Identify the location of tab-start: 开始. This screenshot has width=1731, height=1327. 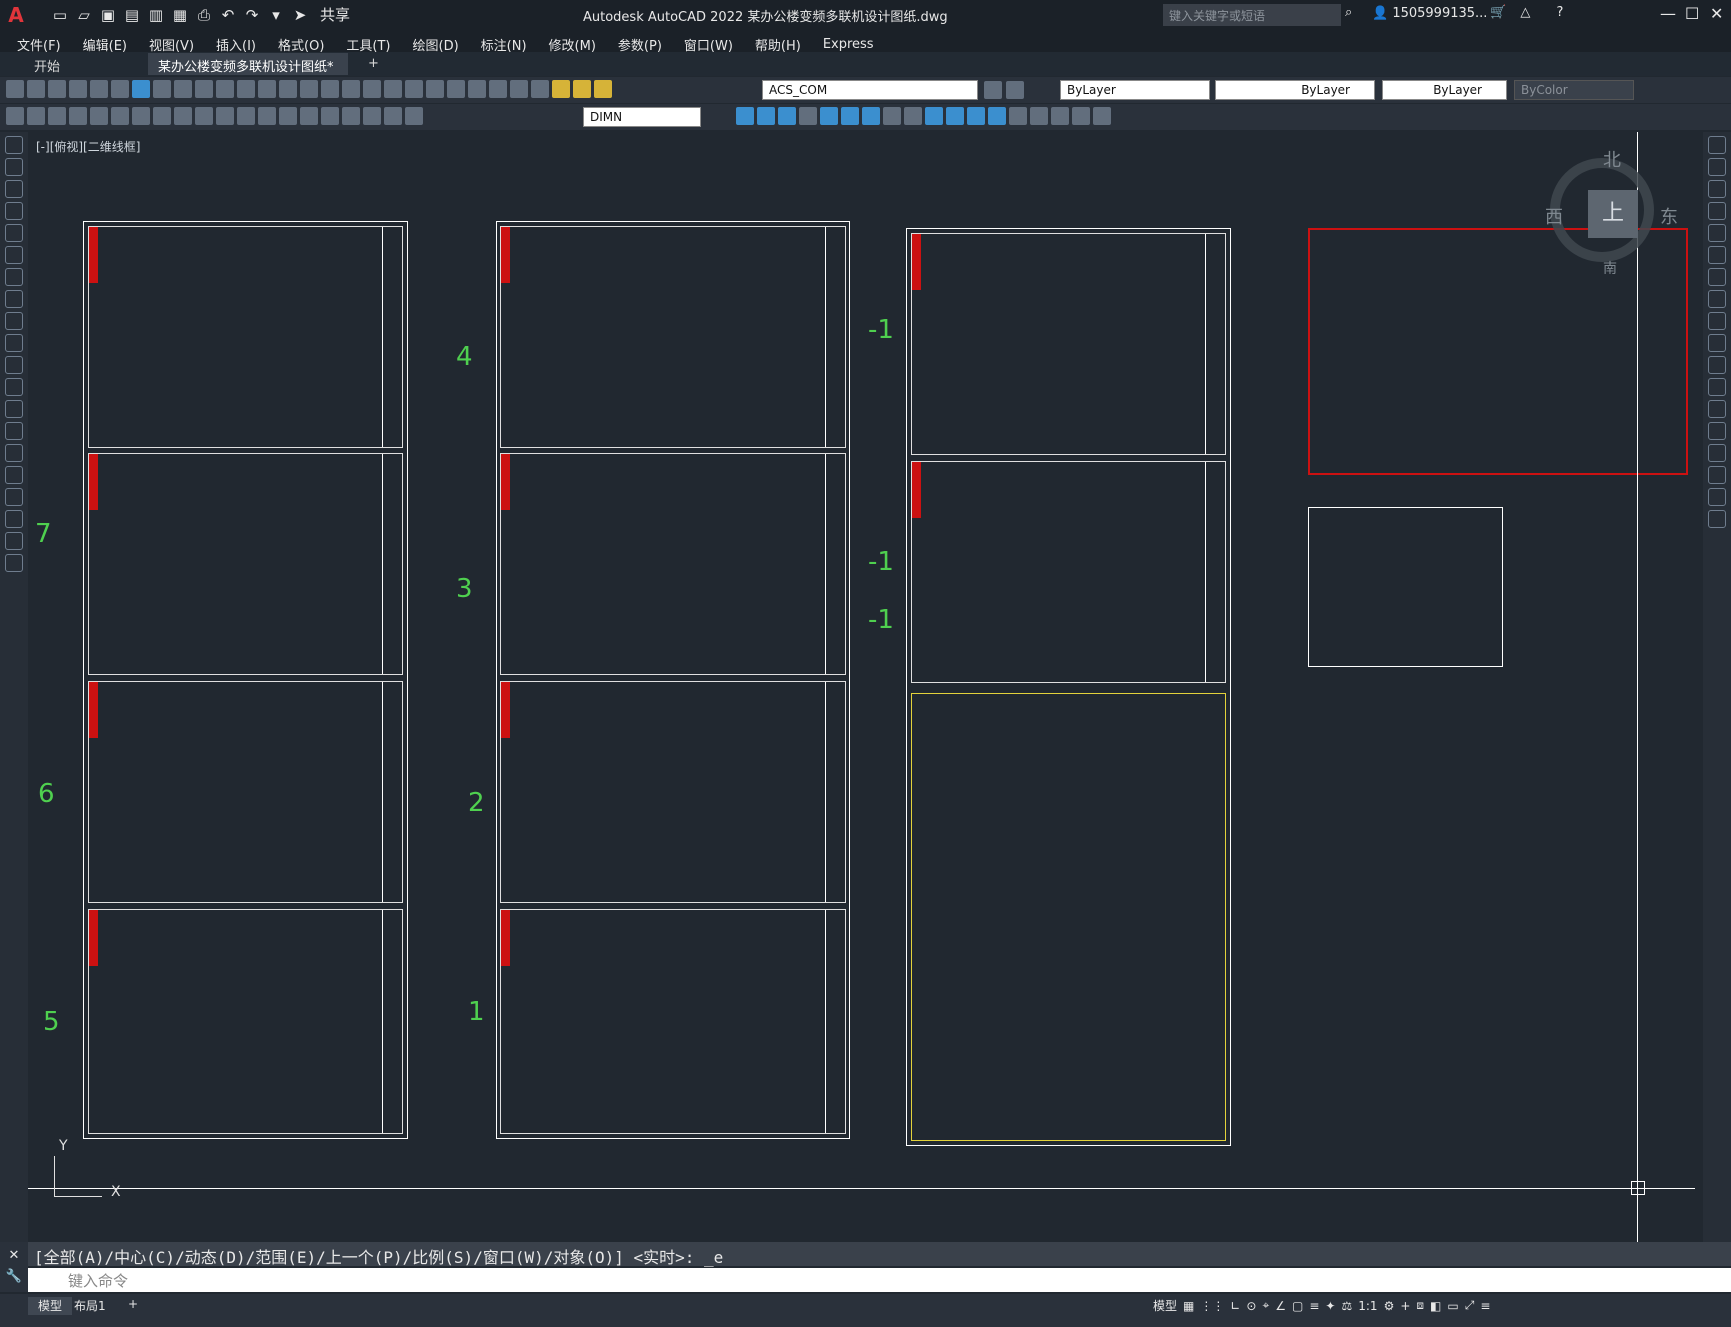
(47, 64).